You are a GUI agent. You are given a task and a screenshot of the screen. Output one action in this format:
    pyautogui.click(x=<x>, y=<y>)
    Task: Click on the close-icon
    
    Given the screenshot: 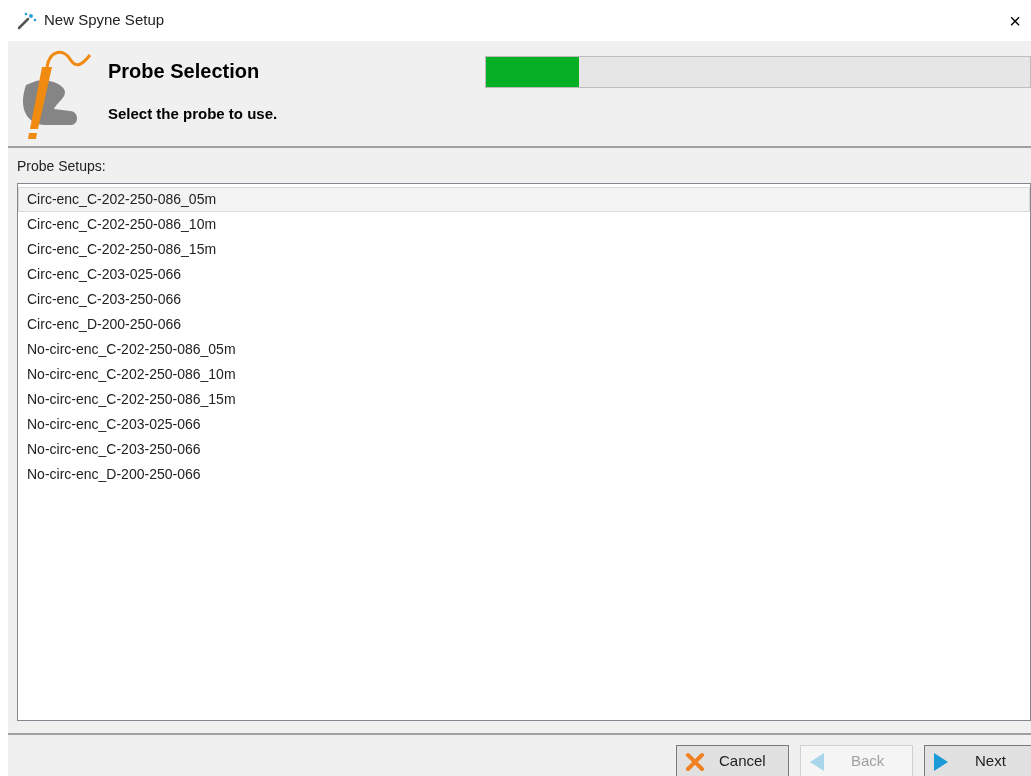 What is the action you would take?
    pyautogui.click(x=695, y=761)
    